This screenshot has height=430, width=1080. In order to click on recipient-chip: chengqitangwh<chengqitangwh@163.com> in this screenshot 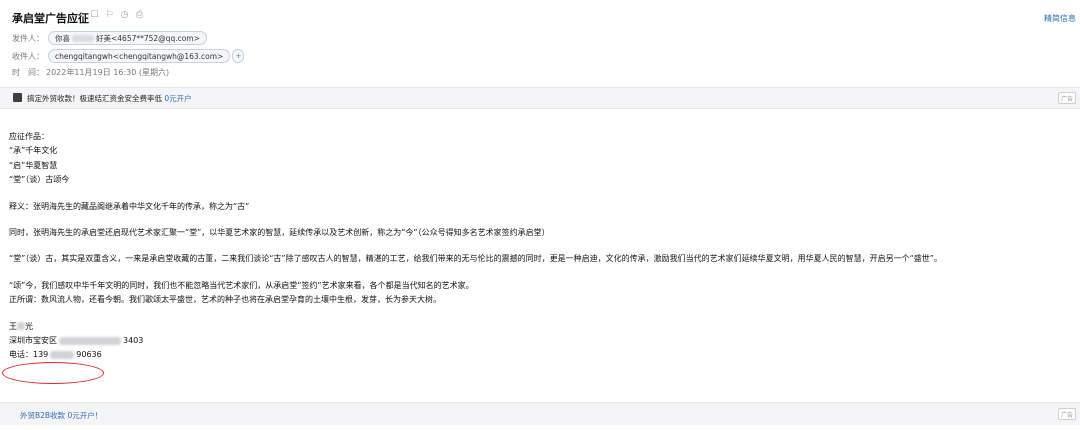, I will do `click(139, 56)`.